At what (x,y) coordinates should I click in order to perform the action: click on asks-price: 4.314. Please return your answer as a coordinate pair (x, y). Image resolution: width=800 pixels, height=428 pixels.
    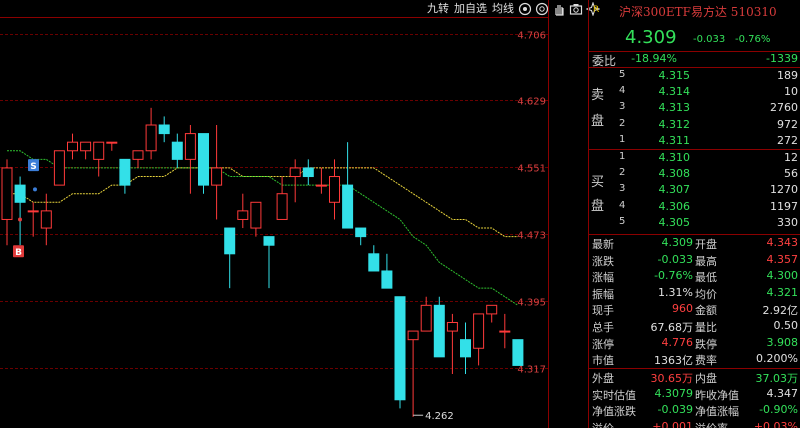
    Looking at the image, I should click on (674, 92).